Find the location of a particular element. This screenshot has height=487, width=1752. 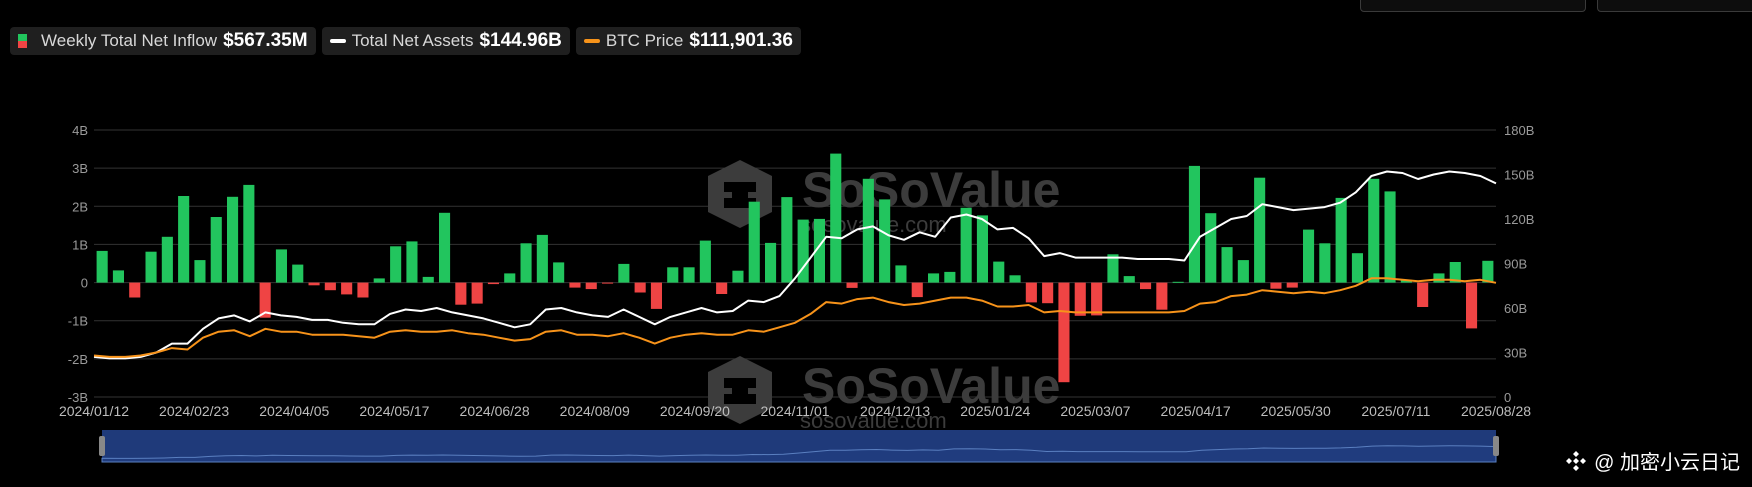

x-tick-label: 2024/06/28 is located at coordinates (495, 411).